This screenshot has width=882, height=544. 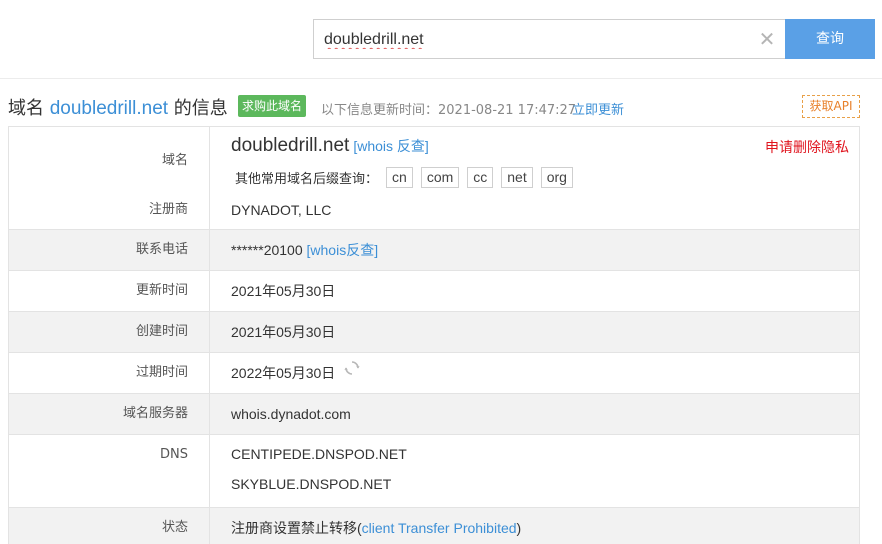 I want to click on table-row-created: 创建时间 2021年05月30日, so click(x=434, y=332).